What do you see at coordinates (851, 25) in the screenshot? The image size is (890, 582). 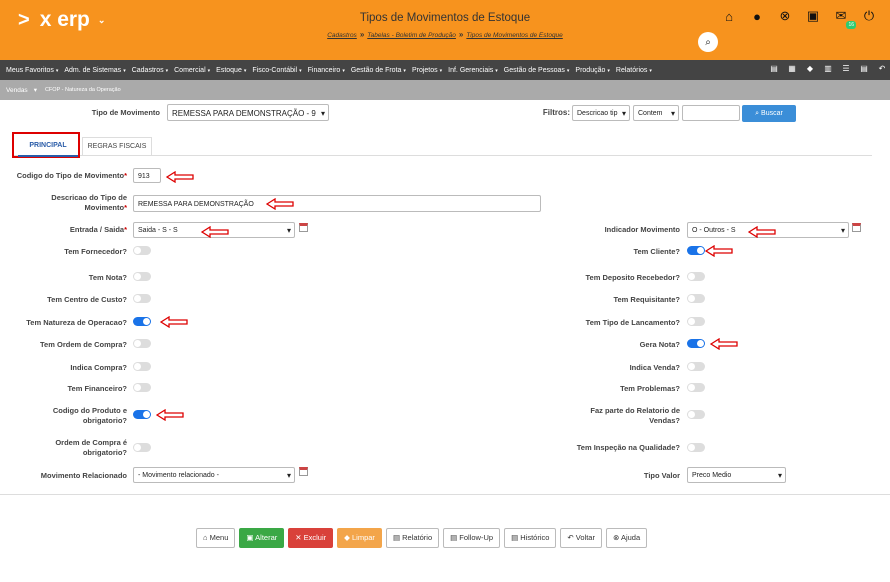 I see `notification-badge: 16` at bounding box center [851, 25].